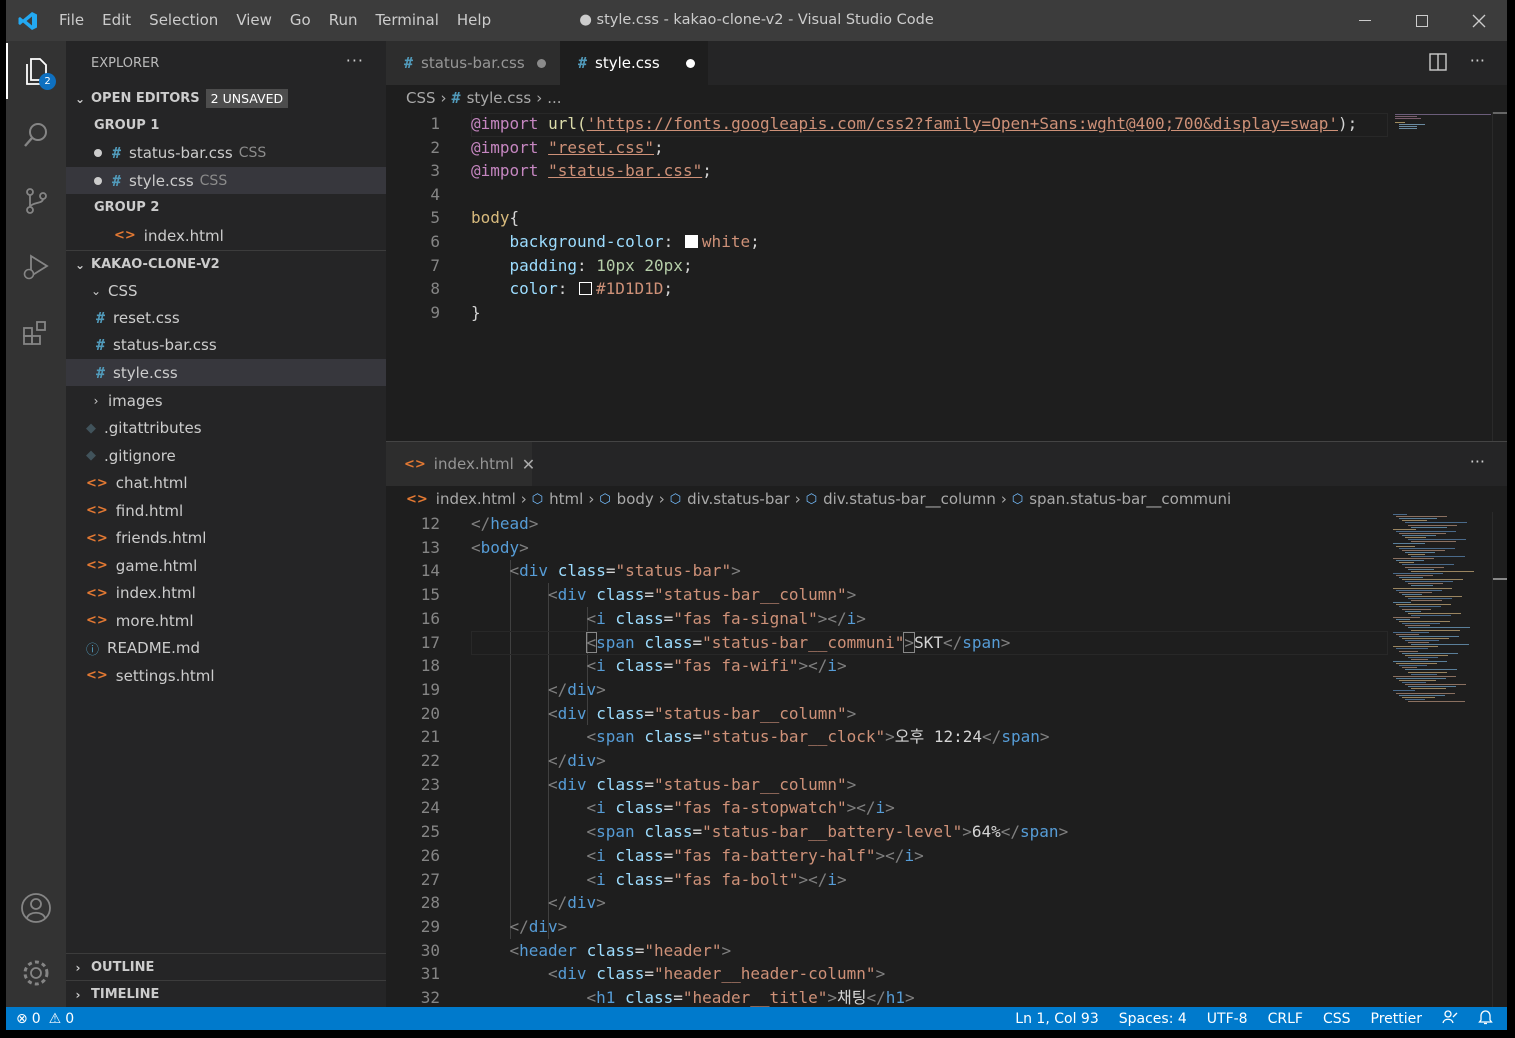 Image resolution: width=1515 pixels, height=1038 pixels. I want to click on text-content: SKT, so click(928, 642).